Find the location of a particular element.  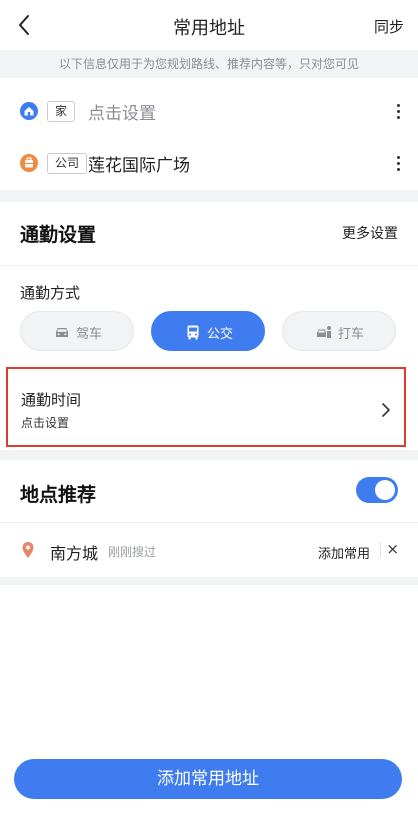

recommended-place-row: 南方城 刚刚搜过 添加常用 × is located at coordinates (209, 551).